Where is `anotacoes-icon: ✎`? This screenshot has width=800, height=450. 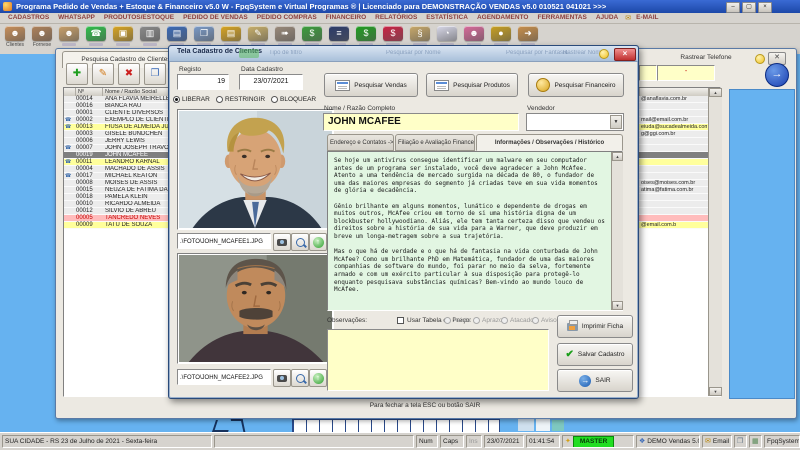
anotacoes-icon: ✎ is located at coordinates (258, 33).